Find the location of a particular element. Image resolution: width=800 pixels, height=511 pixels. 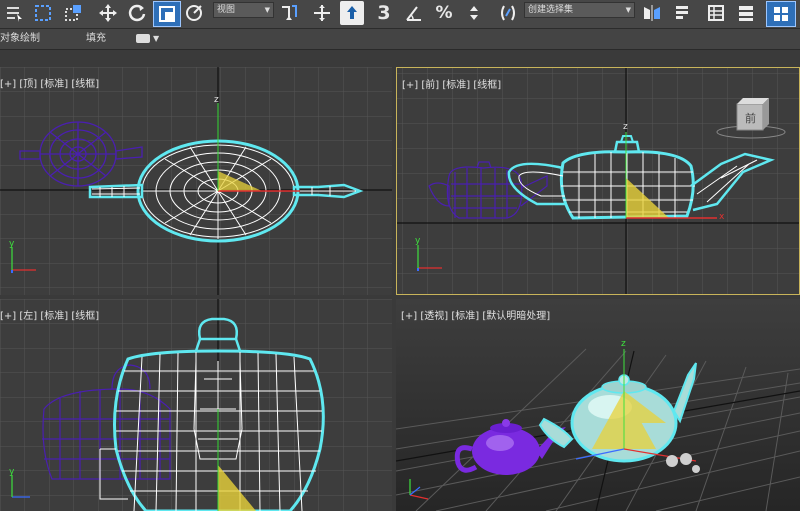

select-manipulate-icon is located at coordinates (322, 13).